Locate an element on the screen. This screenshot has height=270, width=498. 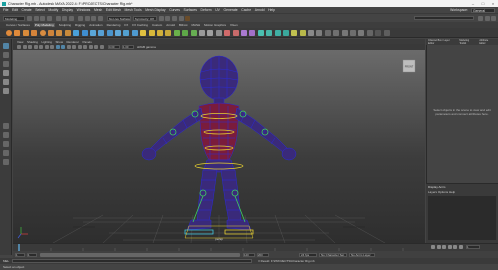
menu-help: Help is located at coordinates (271, 10).